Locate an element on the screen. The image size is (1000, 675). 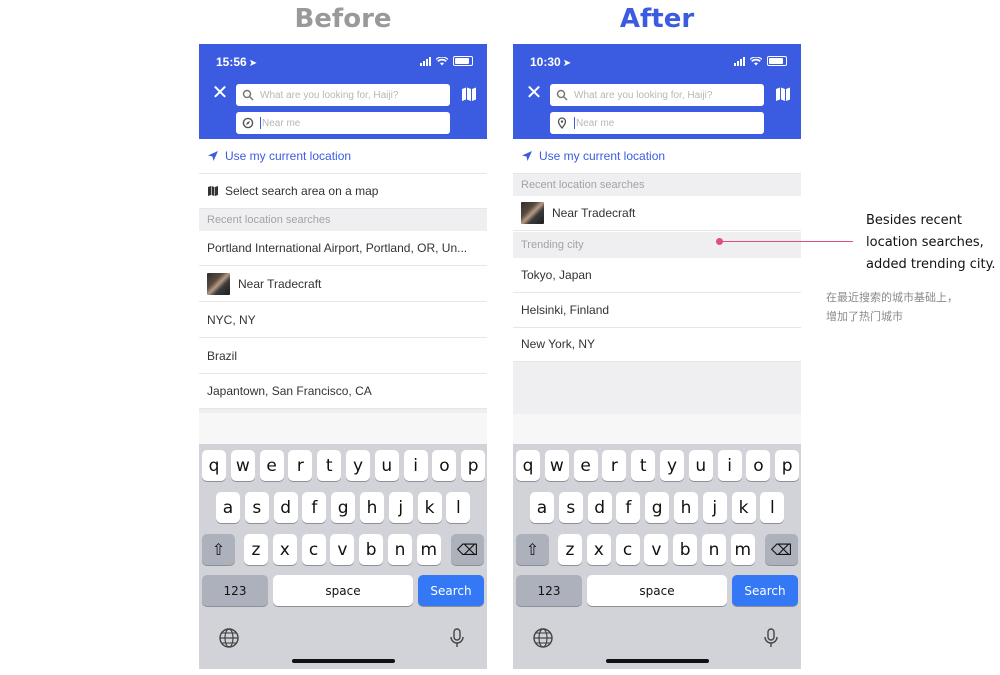
list-item: Japantown, San Francisco, CA is located at coordinates (343, 391).